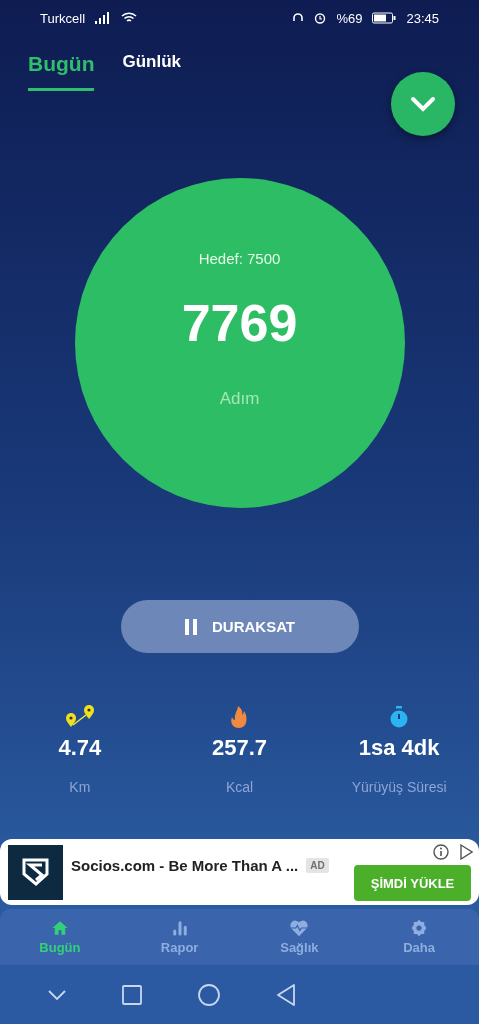 The width and height of the screenshot is (479, 1024). I want to click on stat-value: 4.74, so click(80, 748).